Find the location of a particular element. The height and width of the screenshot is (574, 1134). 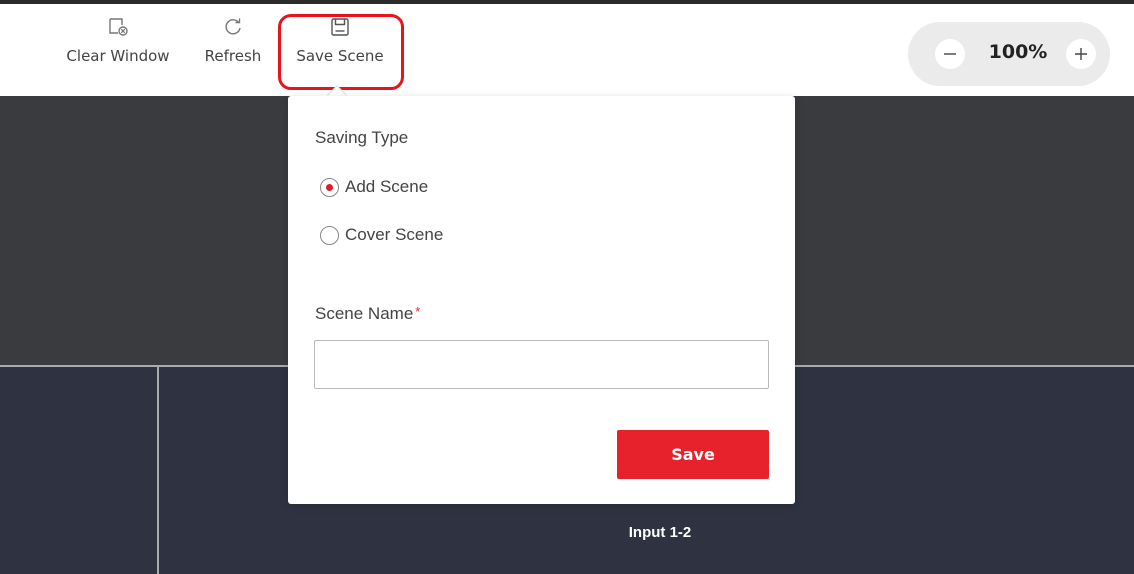

clear-window-button: Clear Window is located at coordinates (118, 40).